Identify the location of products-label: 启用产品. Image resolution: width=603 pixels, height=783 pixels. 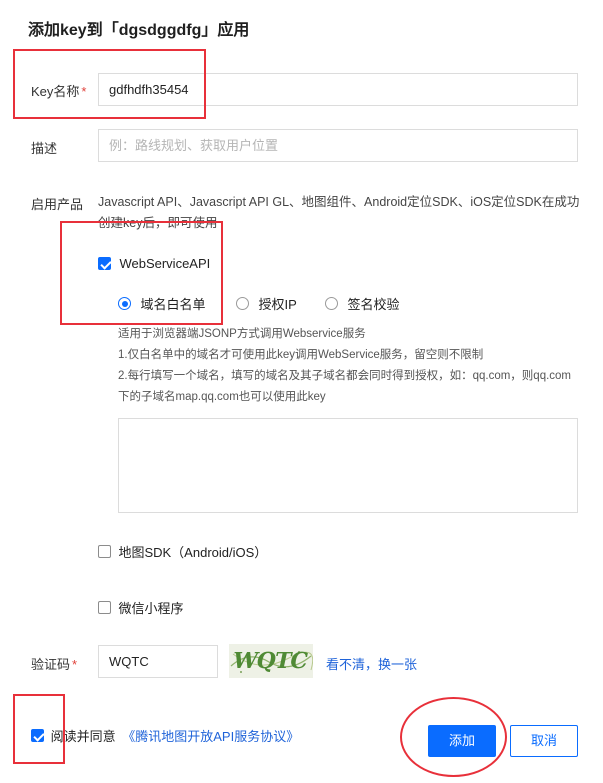
(57, 204).